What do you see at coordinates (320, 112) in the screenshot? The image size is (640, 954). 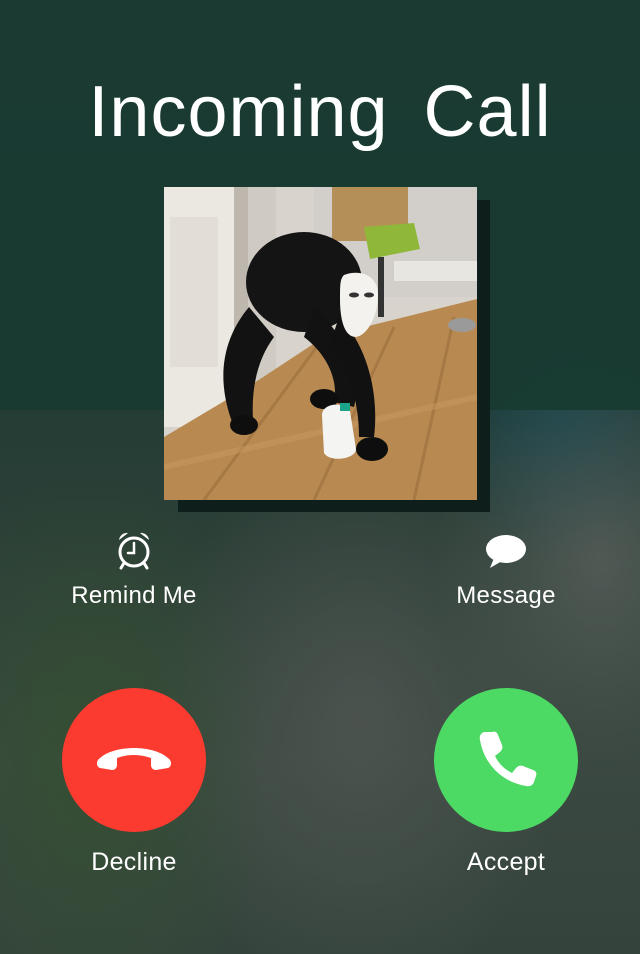 I see `page-title: Incoming Call` at bounding box center [320, 112].